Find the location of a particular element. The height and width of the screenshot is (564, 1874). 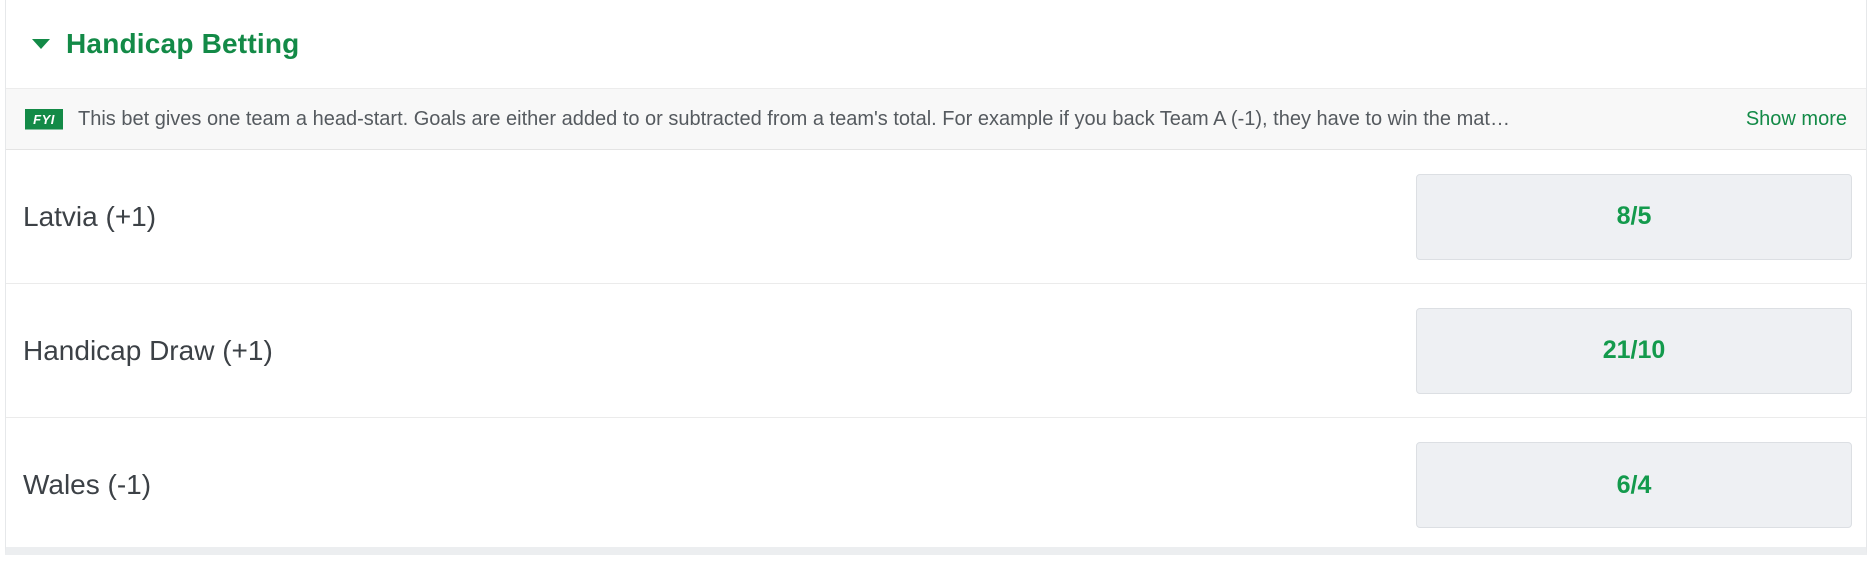

odds-button: 21/10 is located at coordinates (1634, 350).